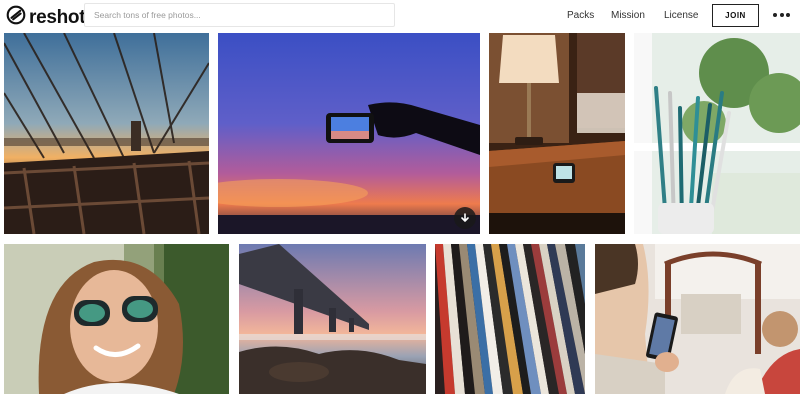 This screenshot has height=401, width=800. What do you see at coordinates (628, 15) in the screenshot?
I see `nav-mission: Mission` at bounding box center [628, 15].